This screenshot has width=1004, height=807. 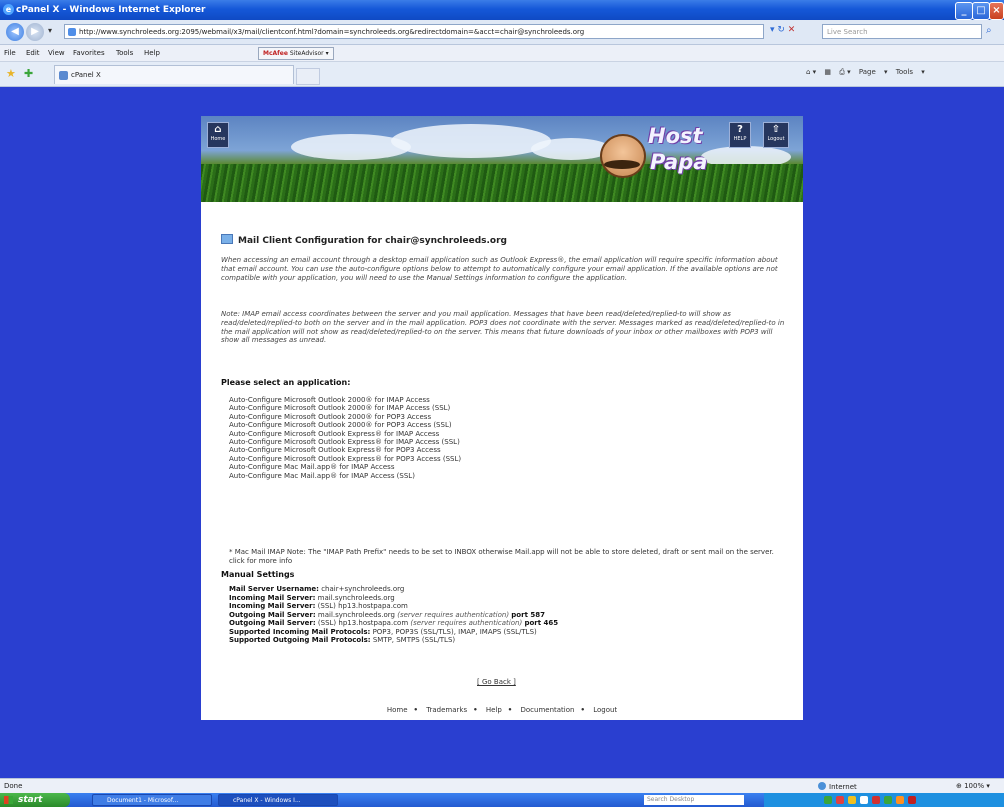 I want to click on tab-bar: ★ ✚ cPanel X ⌂ ▾ ▦ ⎙ ▾ Page ▾ Tools ▾, so click(x=502, y=74).